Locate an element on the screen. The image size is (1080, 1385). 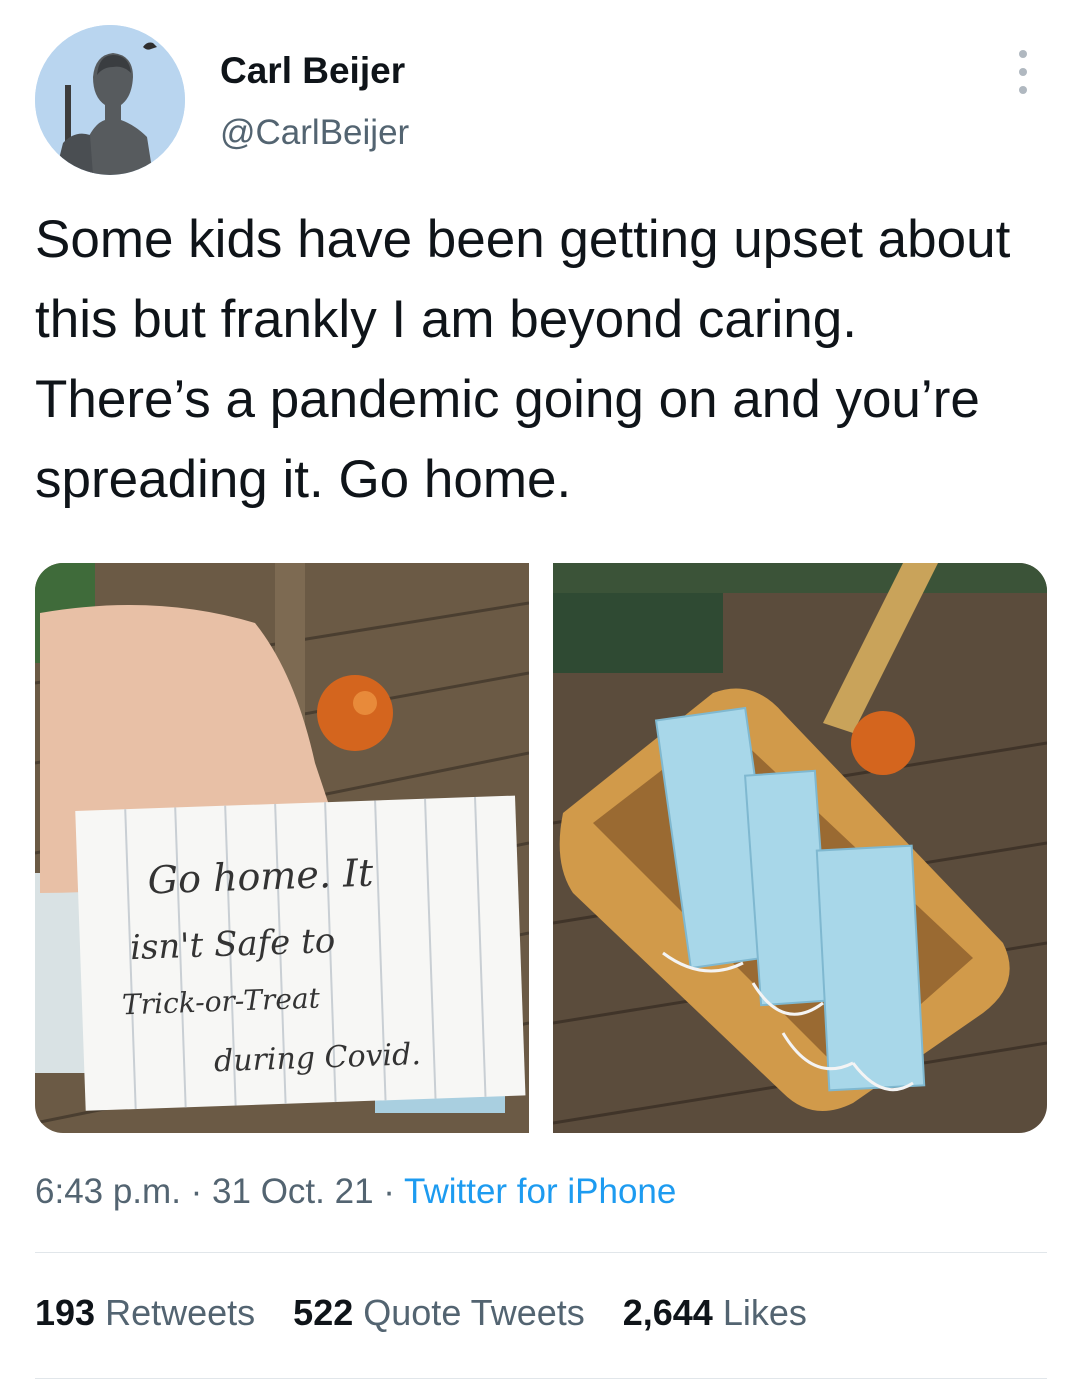
note-line: isn't Safe to is located at coordinates (232, 944).